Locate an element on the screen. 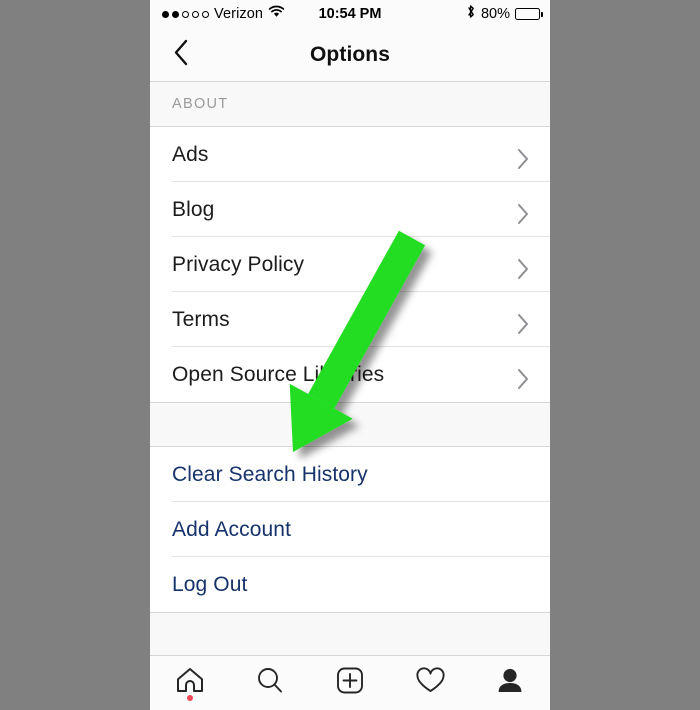 This screenshot has height=710, width=700. tab-add-post is located at coordinates (350, 683).